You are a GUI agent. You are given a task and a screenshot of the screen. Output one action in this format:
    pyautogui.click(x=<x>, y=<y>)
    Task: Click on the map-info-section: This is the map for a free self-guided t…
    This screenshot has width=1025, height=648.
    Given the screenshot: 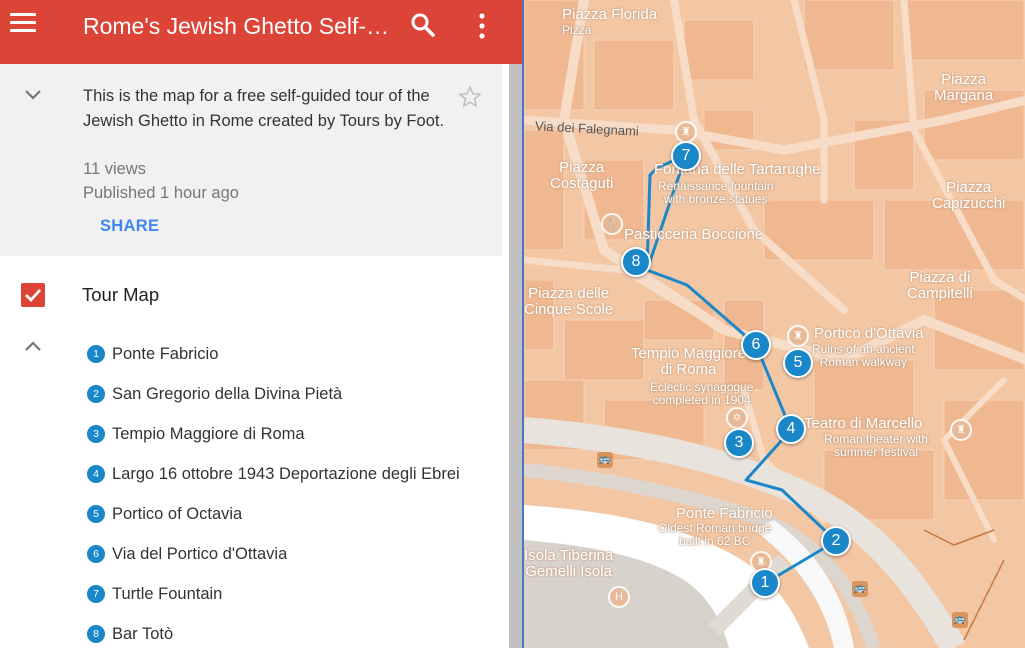 What is the action you would take?
    pyautogui.click(x=251, y=160)
    